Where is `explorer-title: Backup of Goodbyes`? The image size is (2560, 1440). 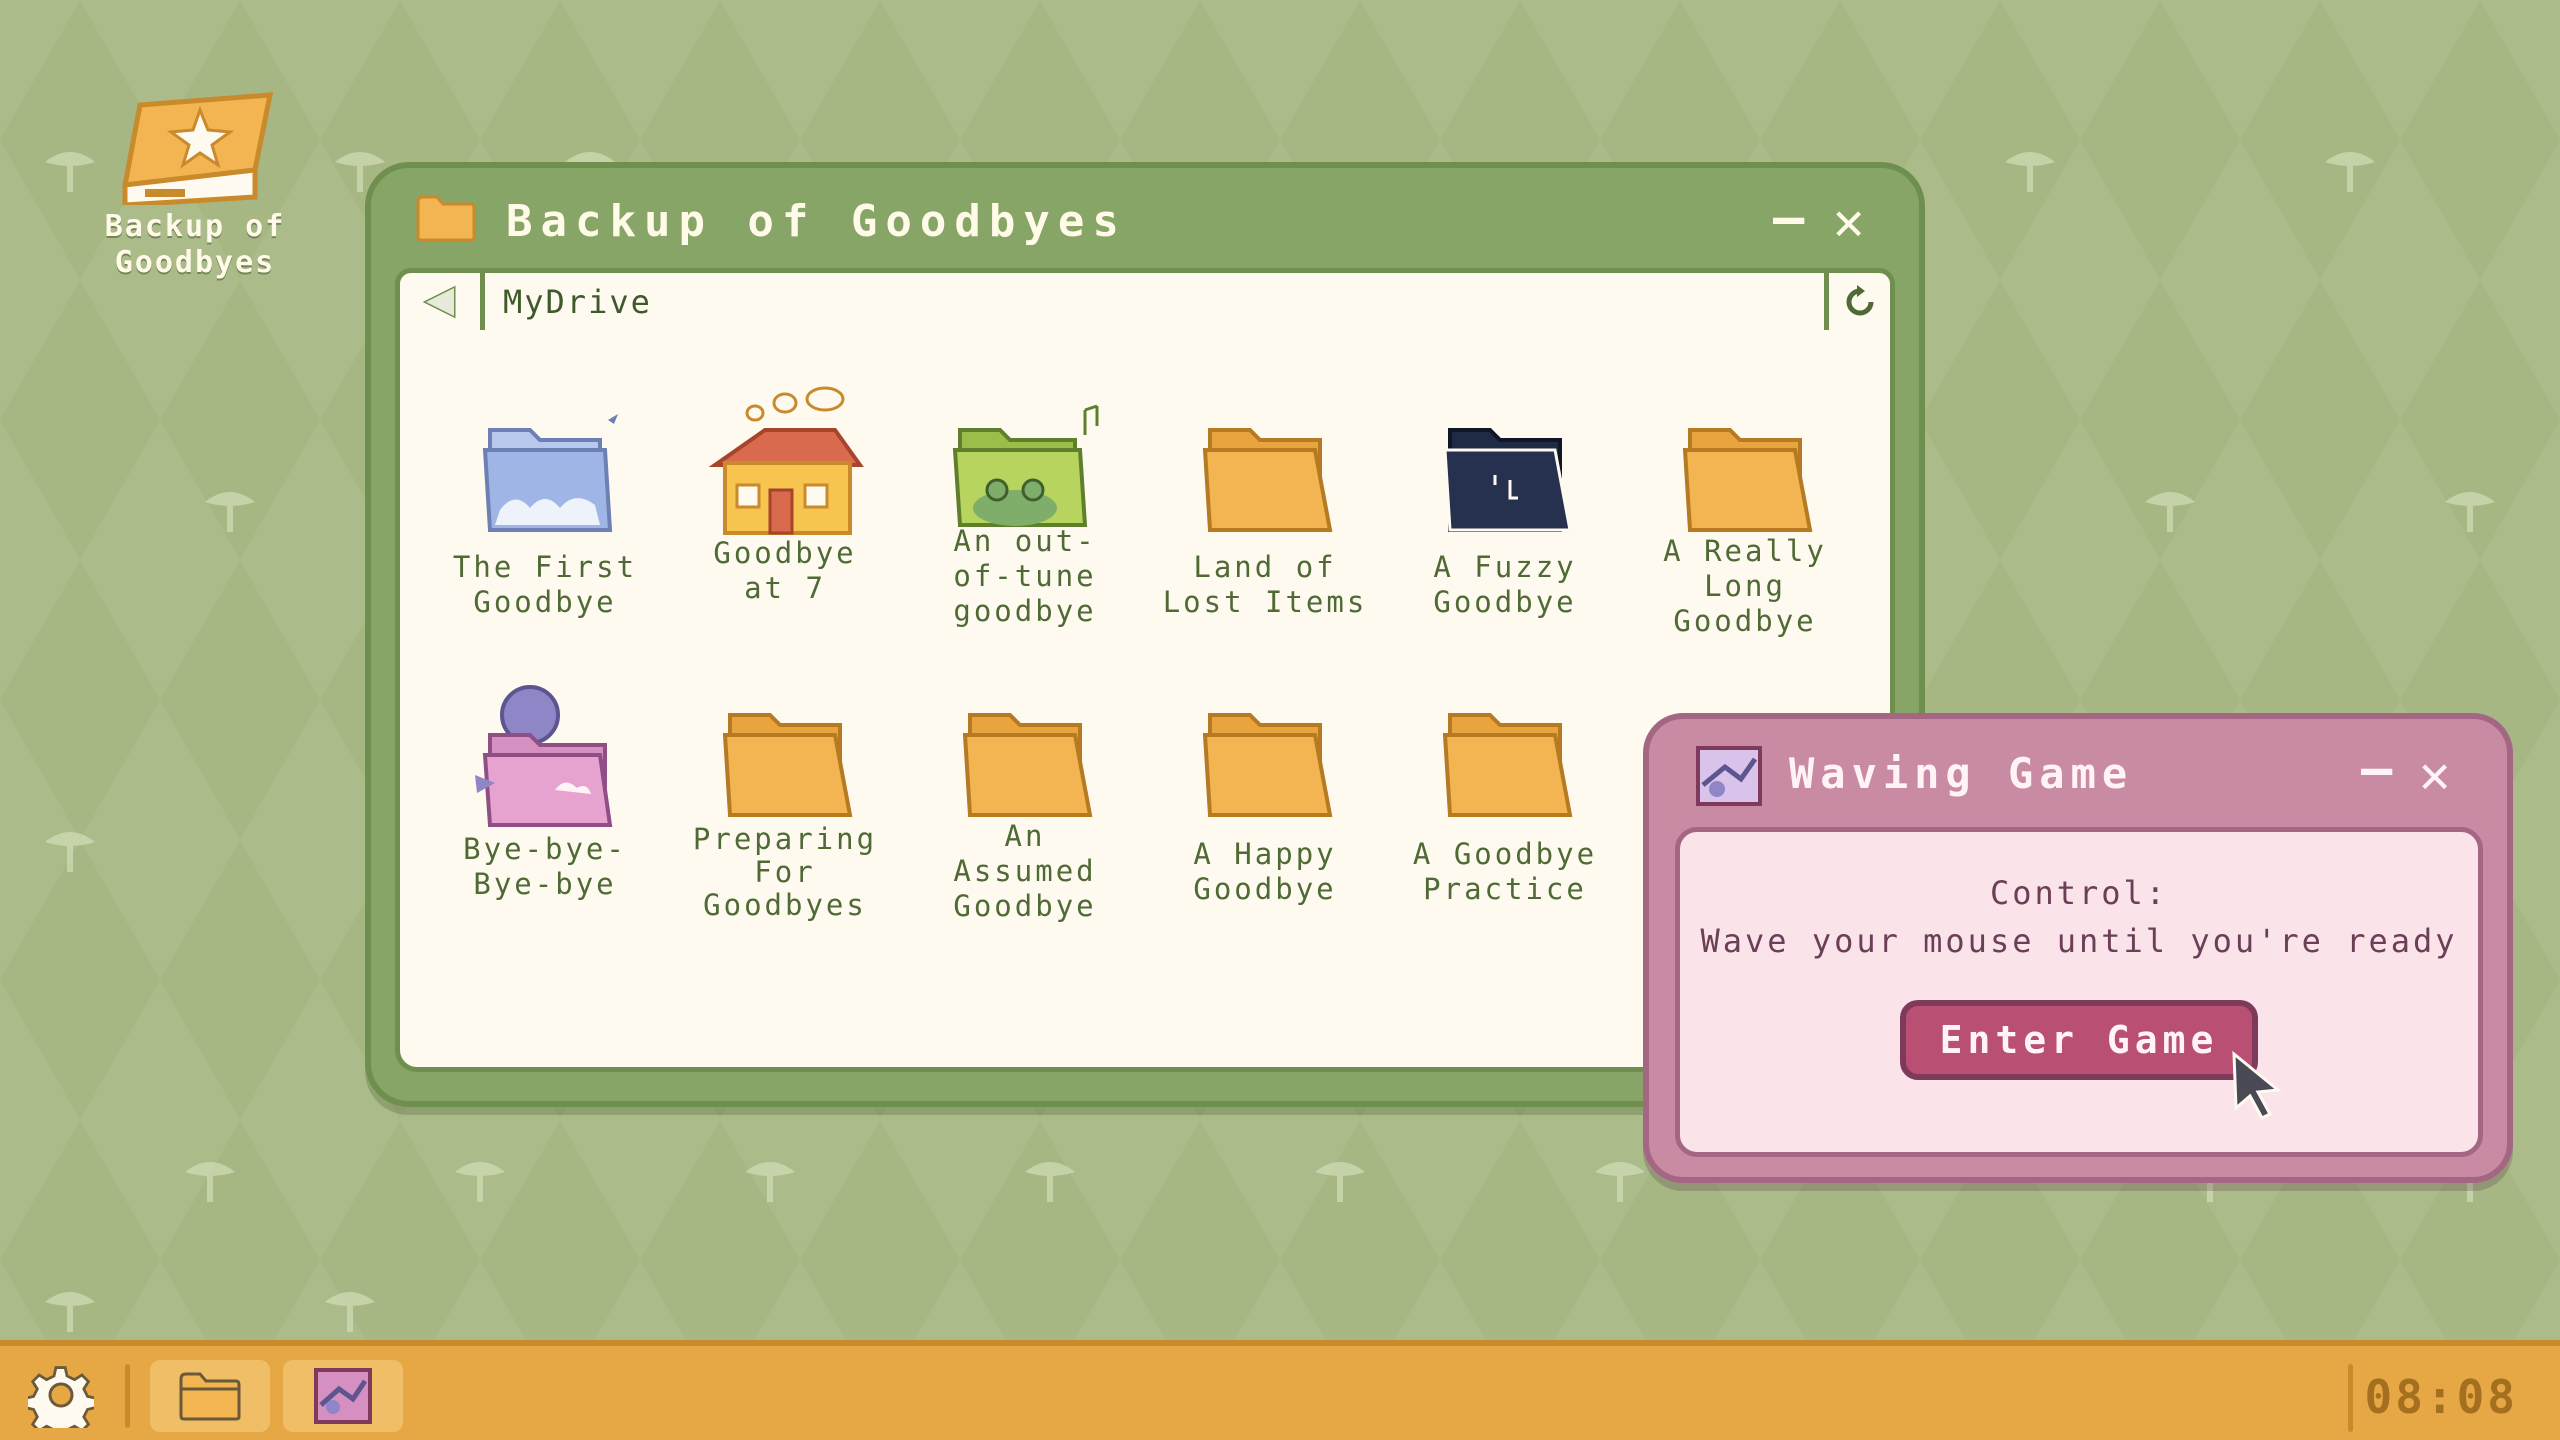 explorer-title: Backup of Goodbyes is located at coordinates (816, 221).